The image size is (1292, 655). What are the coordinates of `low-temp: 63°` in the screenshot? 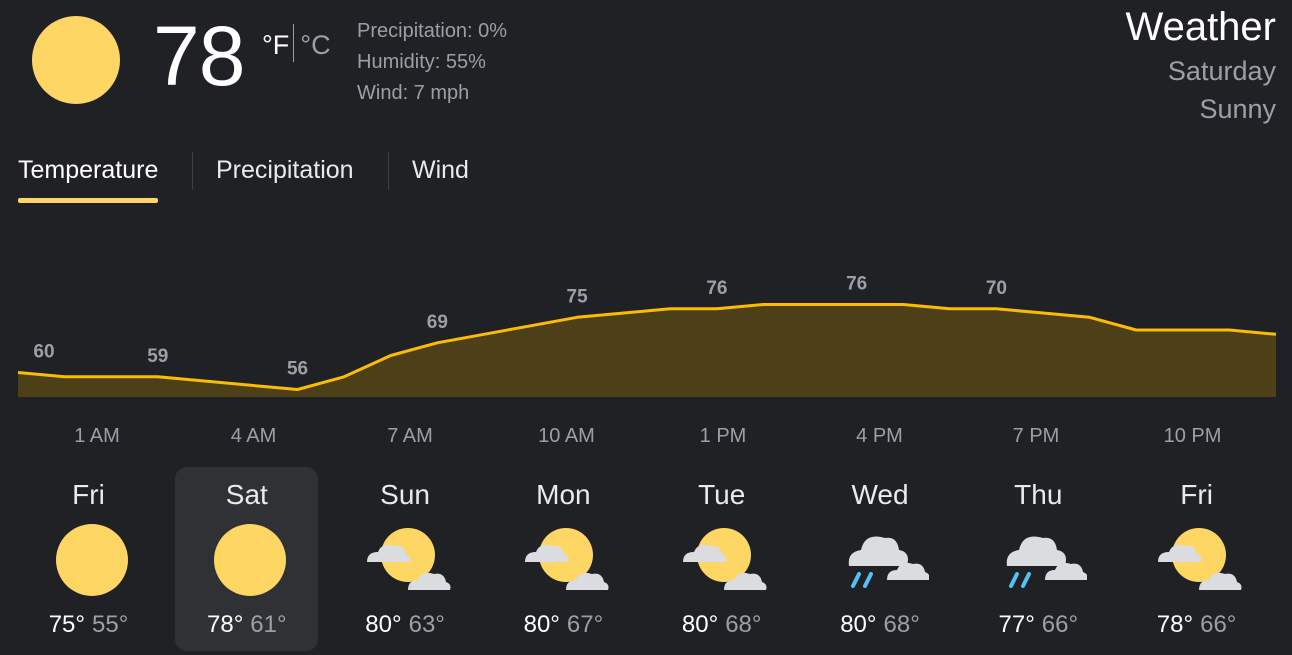 It's located at (426, 624).